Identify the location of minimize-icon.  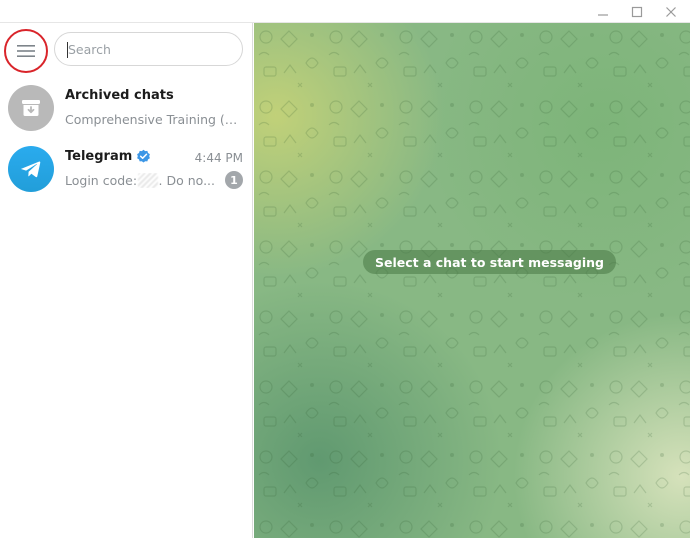
(603, 14).